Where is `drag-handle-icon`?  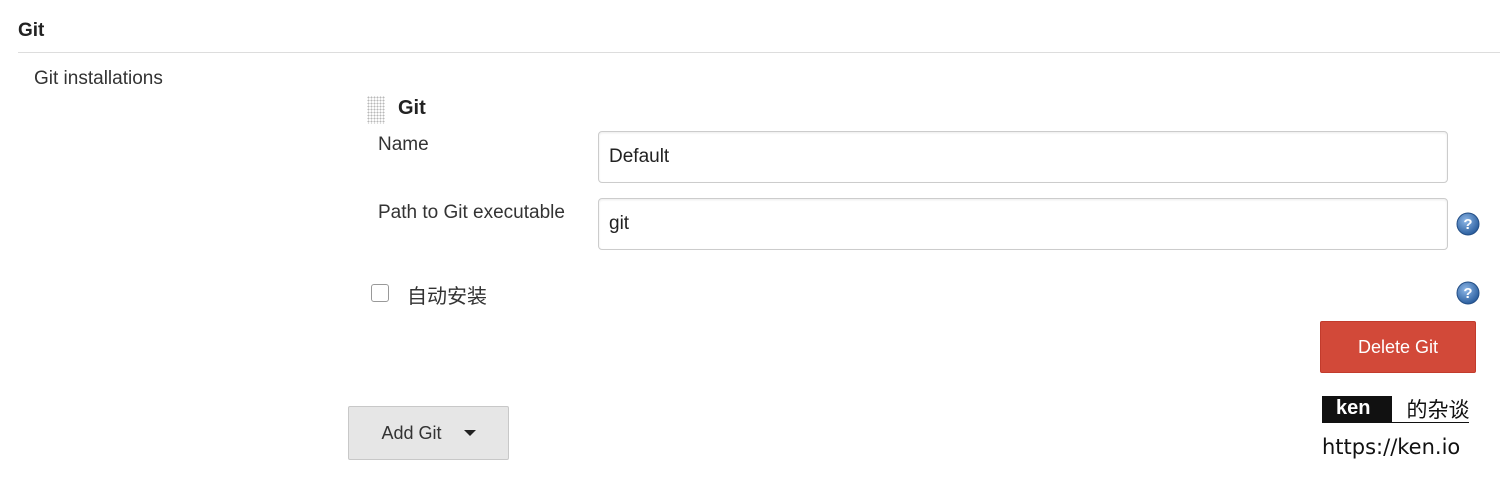
drag-handle-icon is located at coordinates (376, 110).